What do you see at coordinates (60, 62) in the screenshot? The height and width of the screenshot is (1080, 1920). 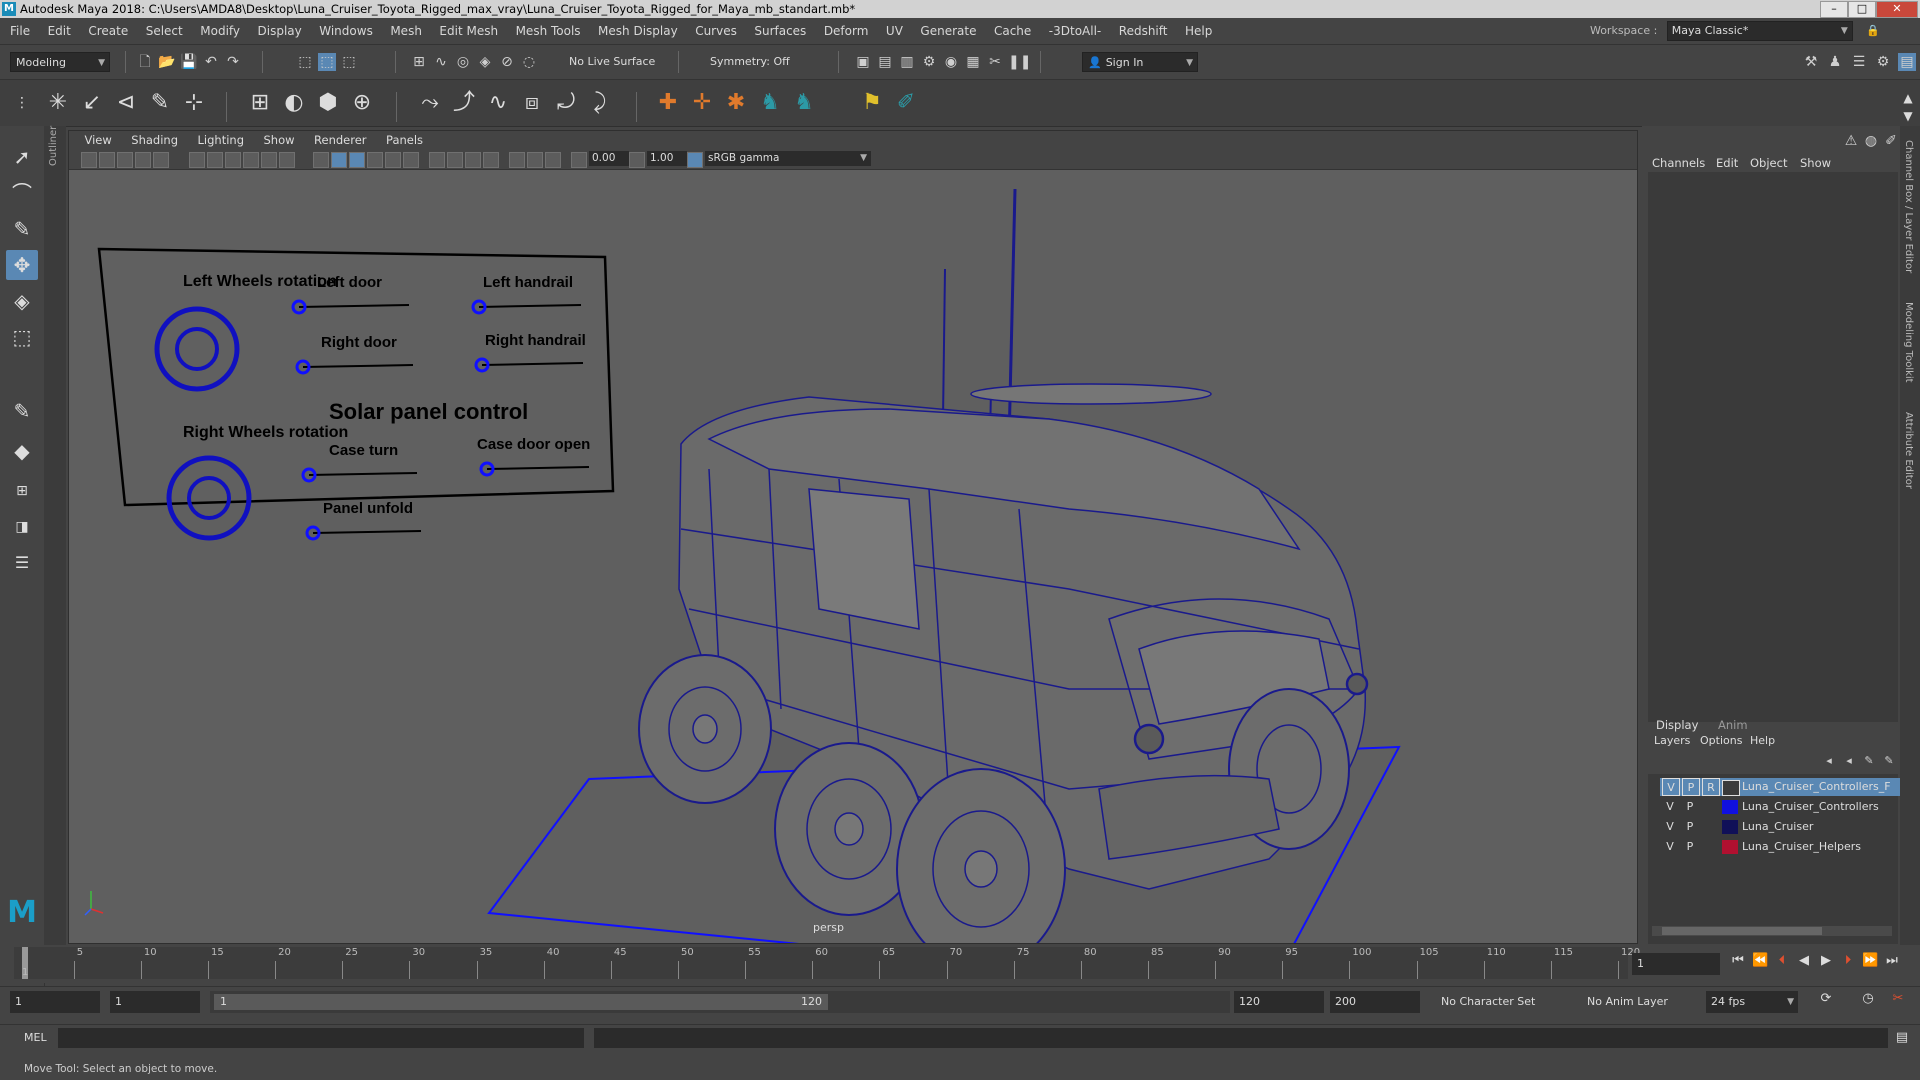 I see `mode-dropdown: Modeling ▼` at bounding box center [60, 62].